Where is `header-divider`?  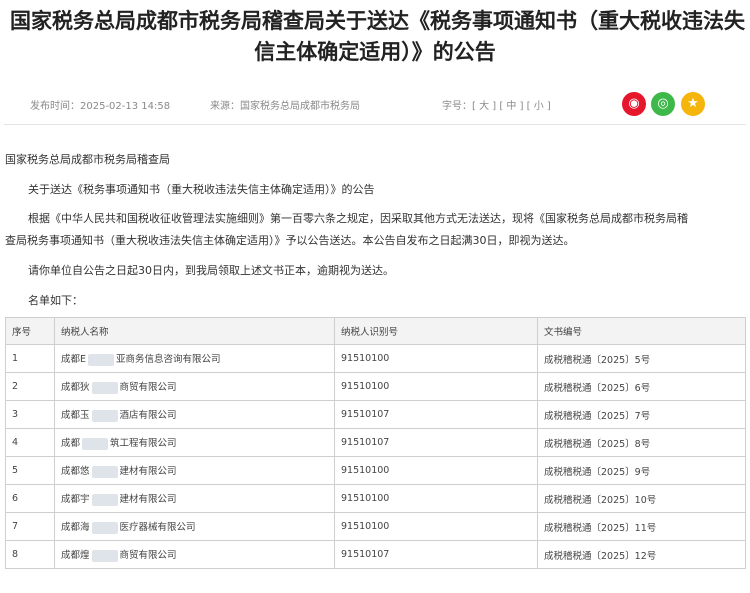 header-divider is located at coordinates (375, 124).